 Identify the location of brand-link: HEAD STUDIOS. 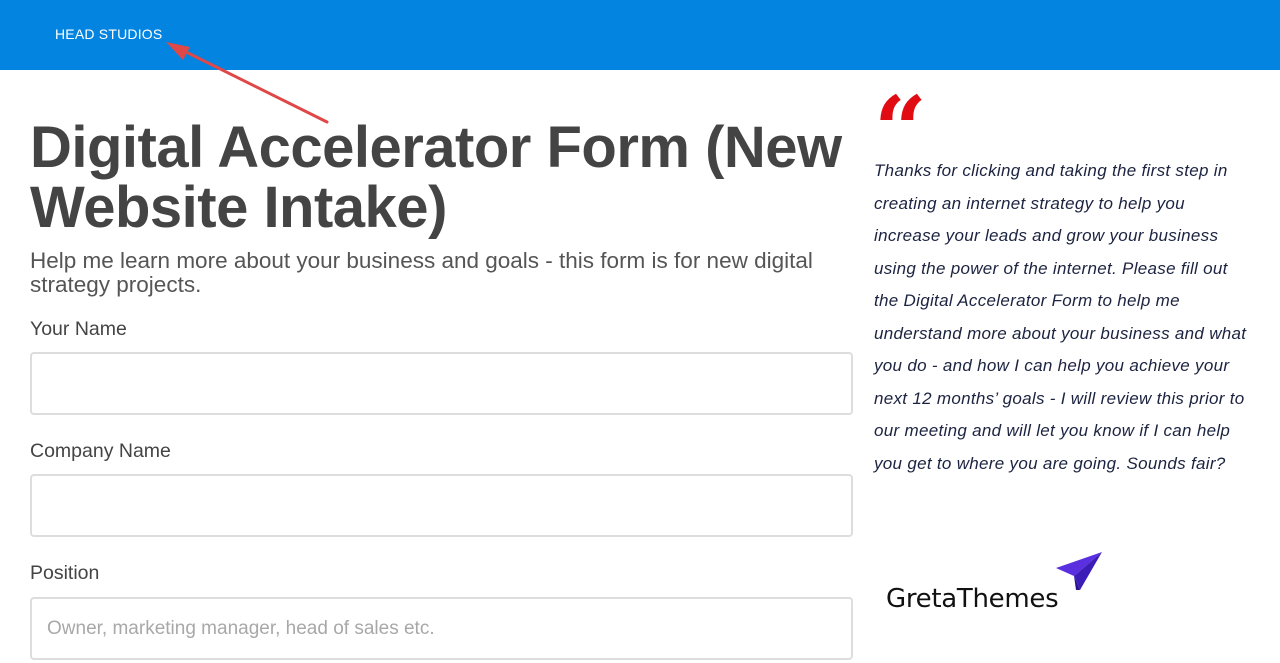
(108, 34).